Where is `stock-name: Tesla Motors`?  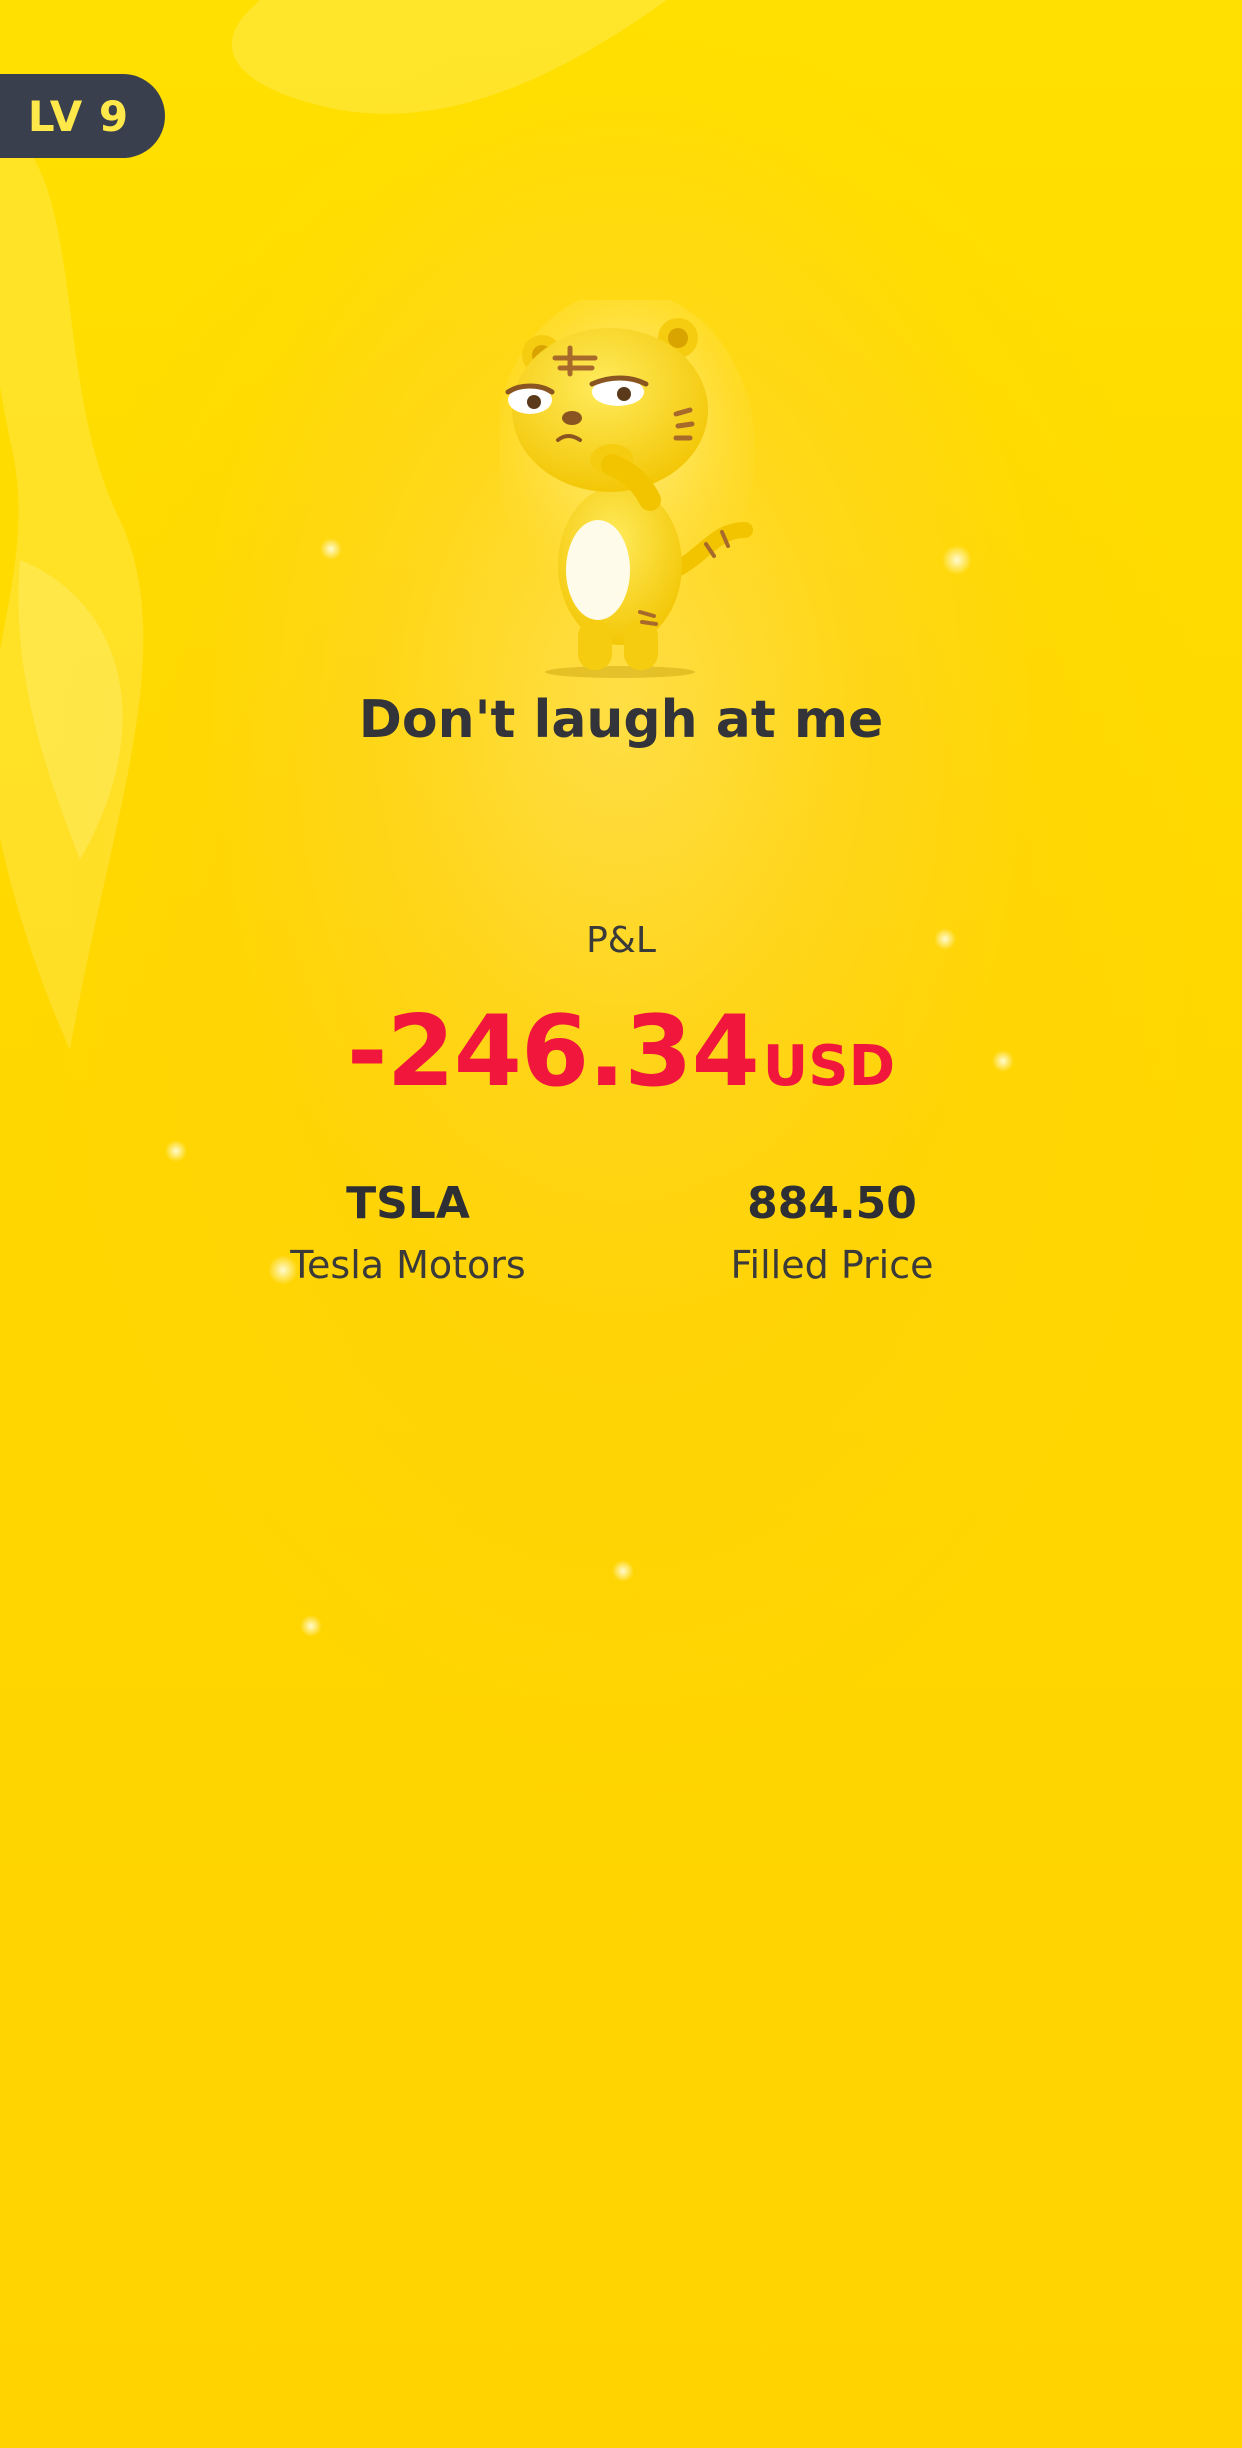 stock-name: Tesla Motors is located at coordinates (408, 1265).